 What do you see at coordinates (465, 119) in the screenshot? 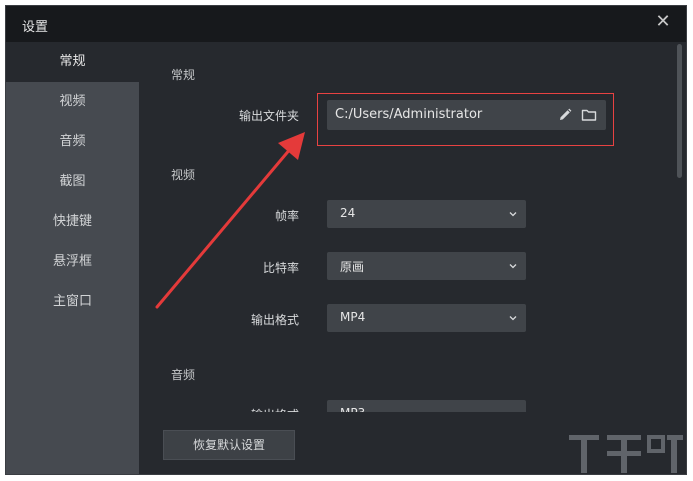
I see `output-folder-highlight-box` at bounding box center [465, 119].